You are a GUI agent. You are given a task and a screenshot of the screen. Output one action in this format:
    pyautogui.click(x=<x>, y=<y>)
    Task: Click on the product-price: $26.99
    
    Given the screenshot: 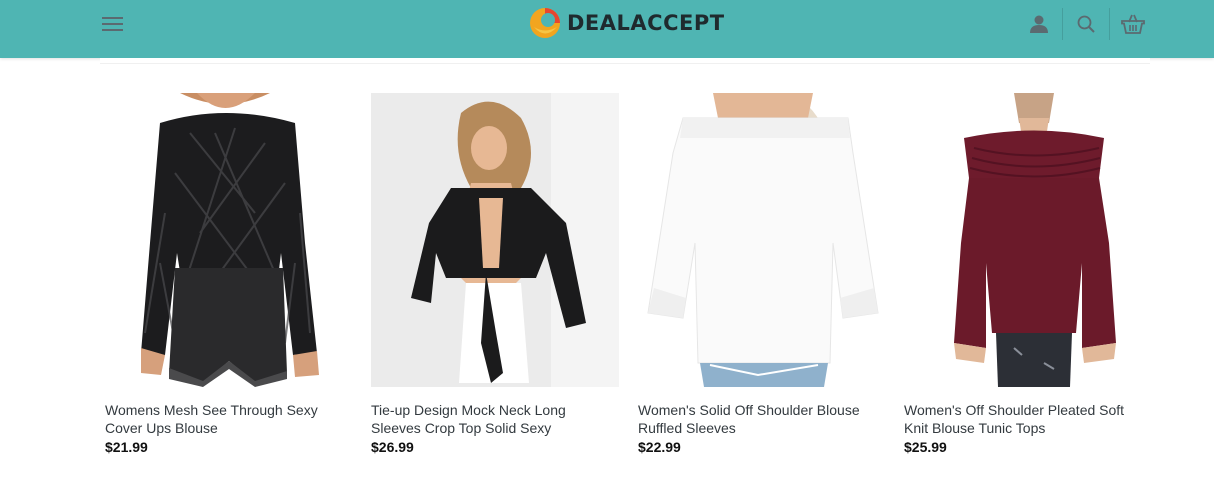 What is the action you would take?
    pyautogui.click(x=392, y=447)
    